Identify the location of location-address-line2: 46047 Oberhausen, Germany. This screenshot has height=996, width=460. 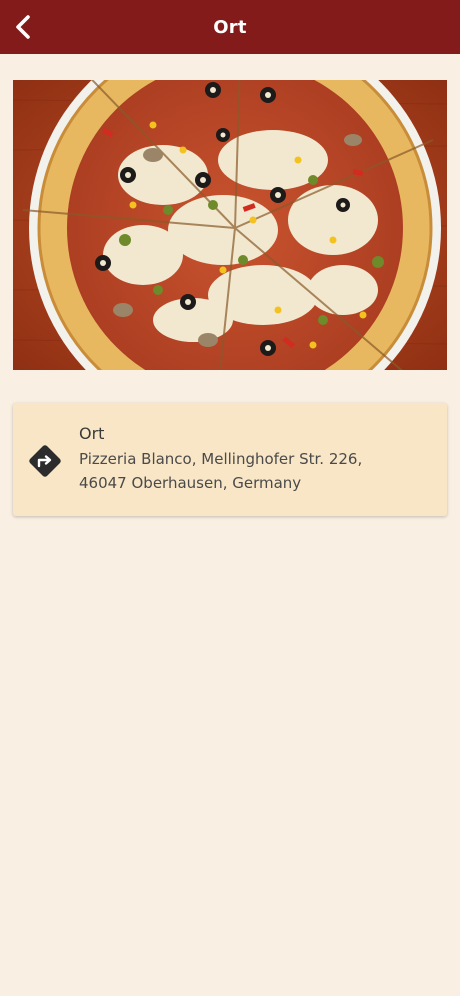
(190, 483).